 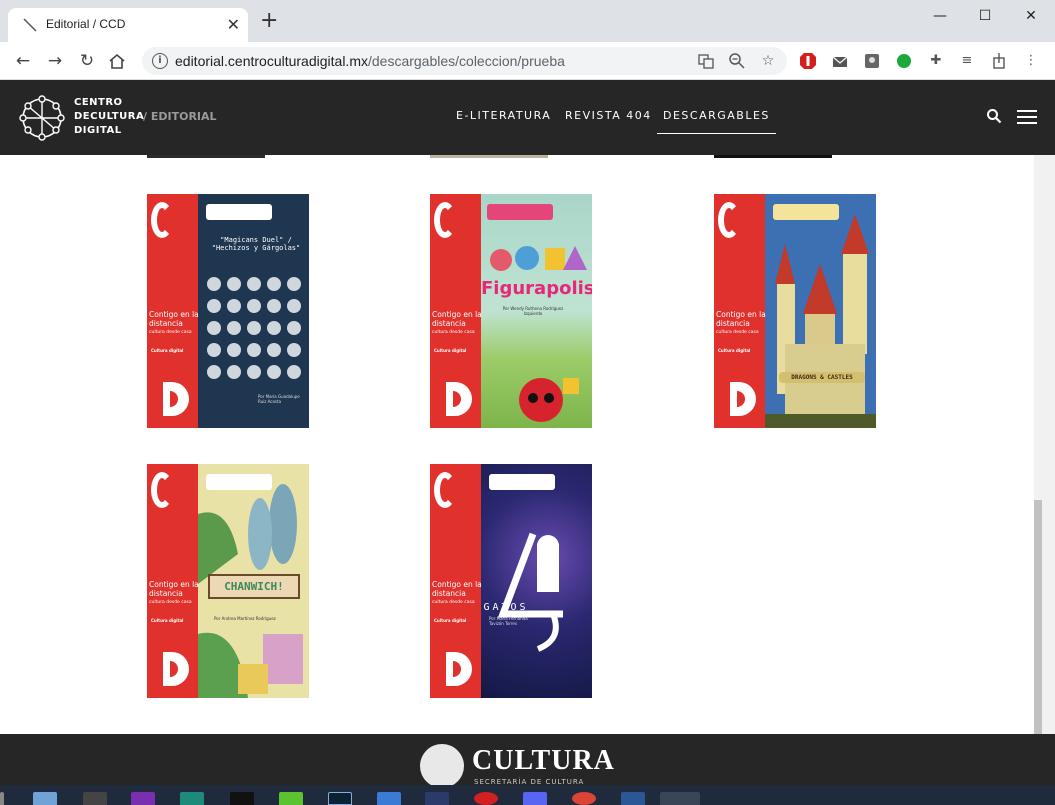 I want to click on nav-item-e-literatura: E-LITERATURA, so click(x=503, y=115).